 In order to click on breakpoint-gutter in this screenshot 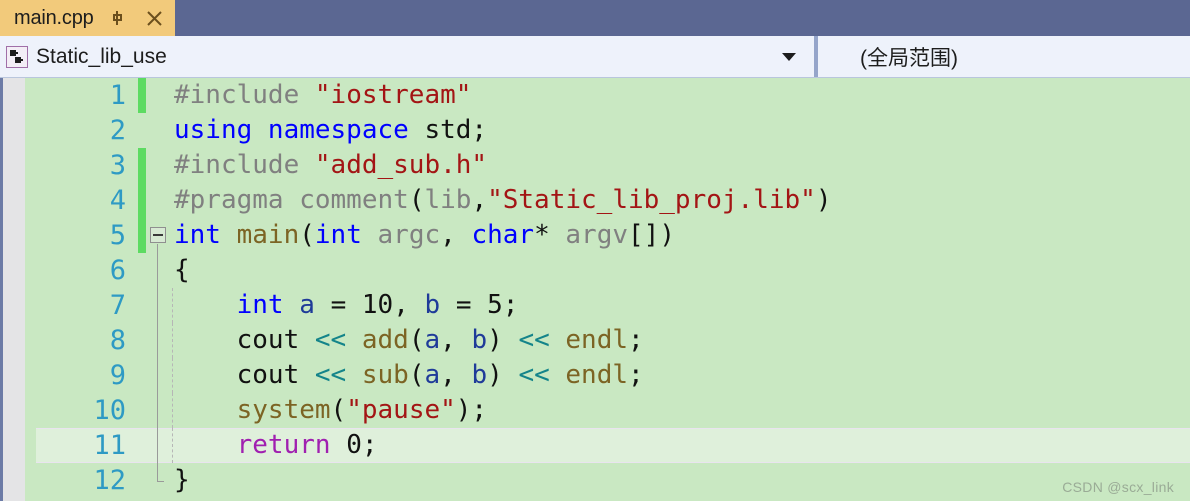, I will do `click(12, 289)`.